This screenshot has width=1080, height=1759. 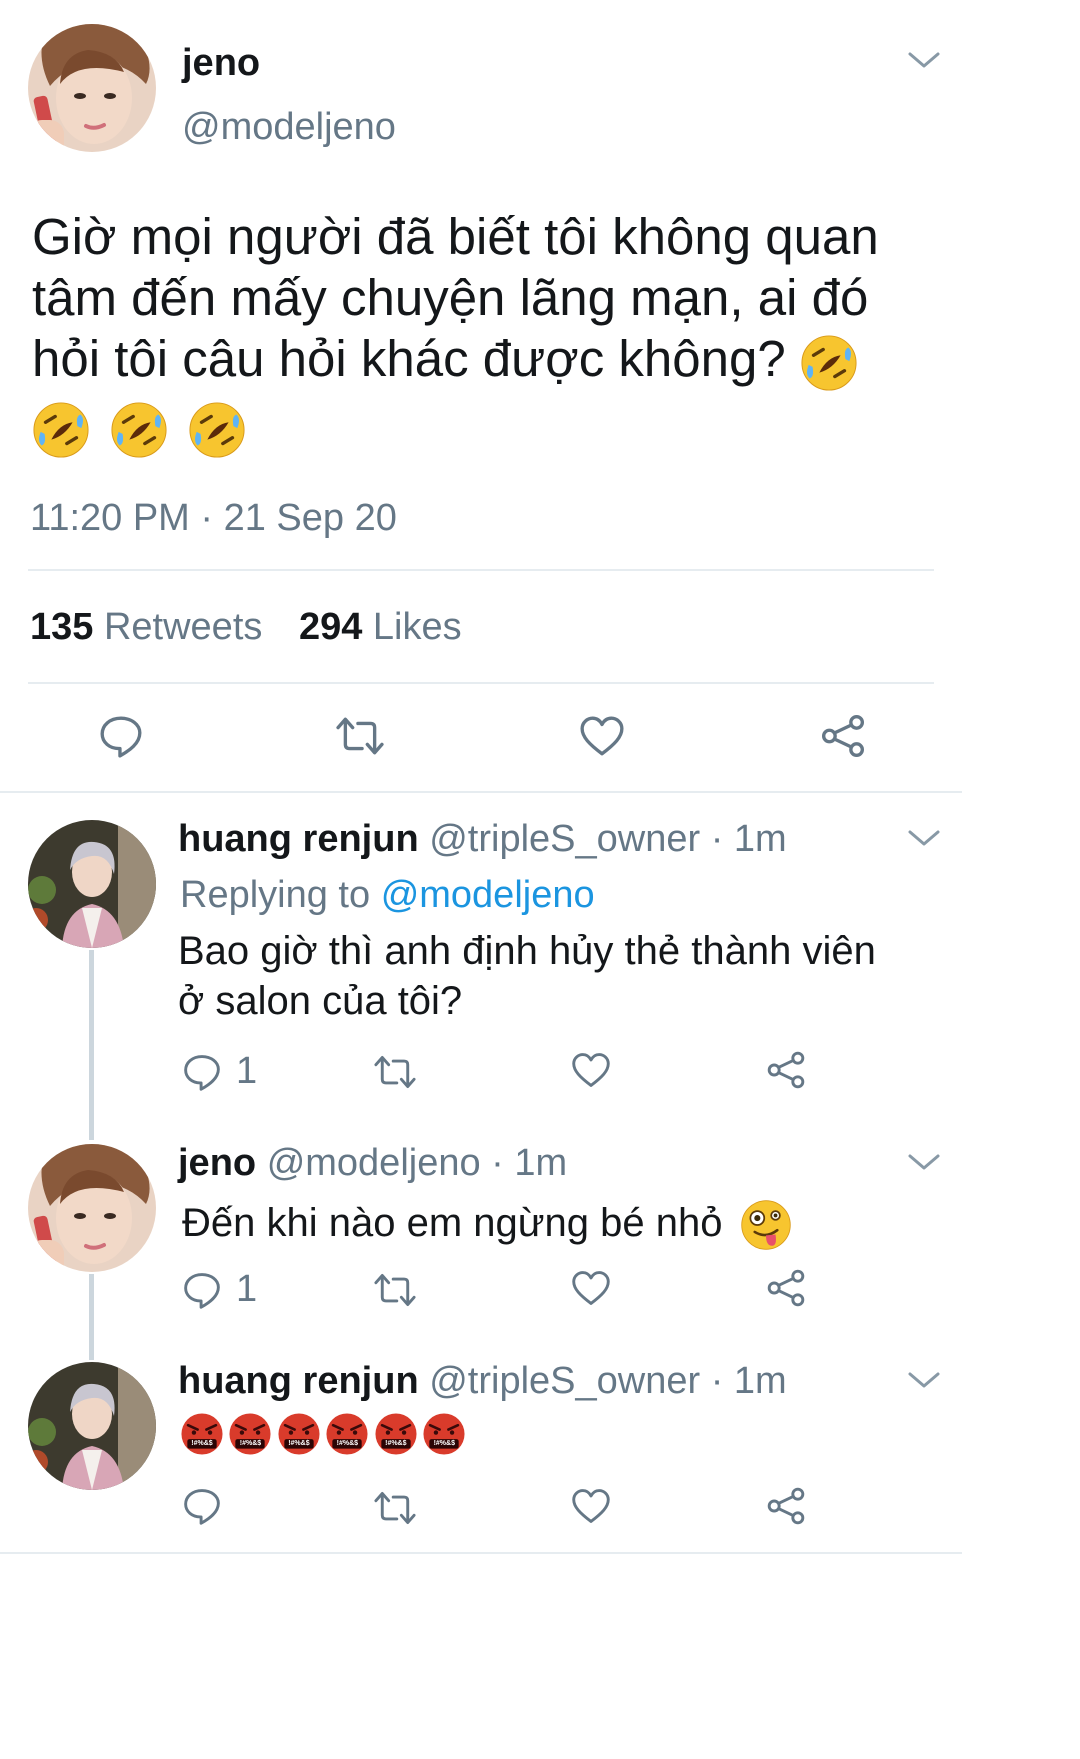 I want to click on replying-to: Replying to @modeljeno, so click(x=387, y=895).